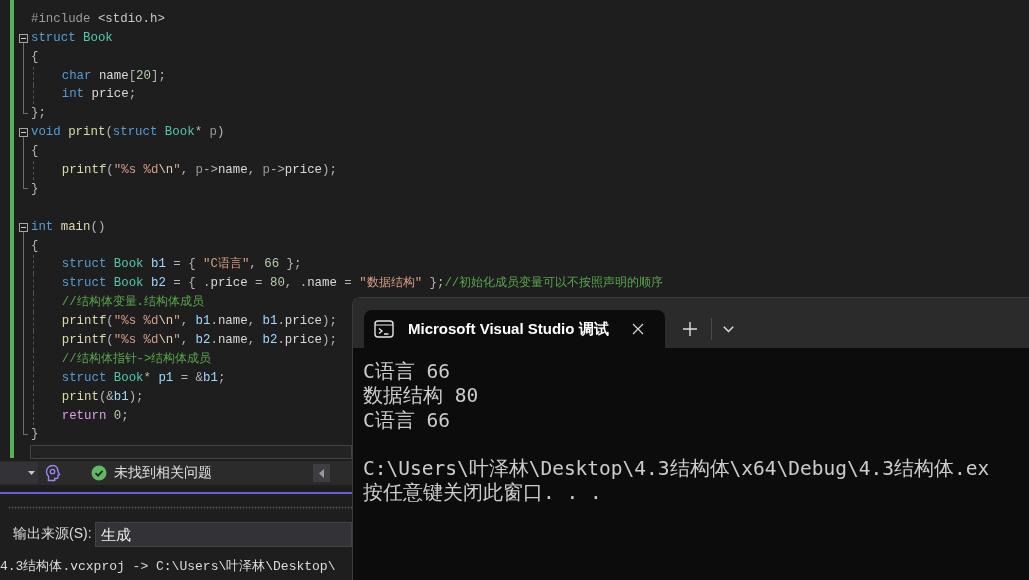  Describe the element at coordinates (514, 329) in the screenshot. I see `terminal-tab: Microsoft Visual Studio 调试` at that location.